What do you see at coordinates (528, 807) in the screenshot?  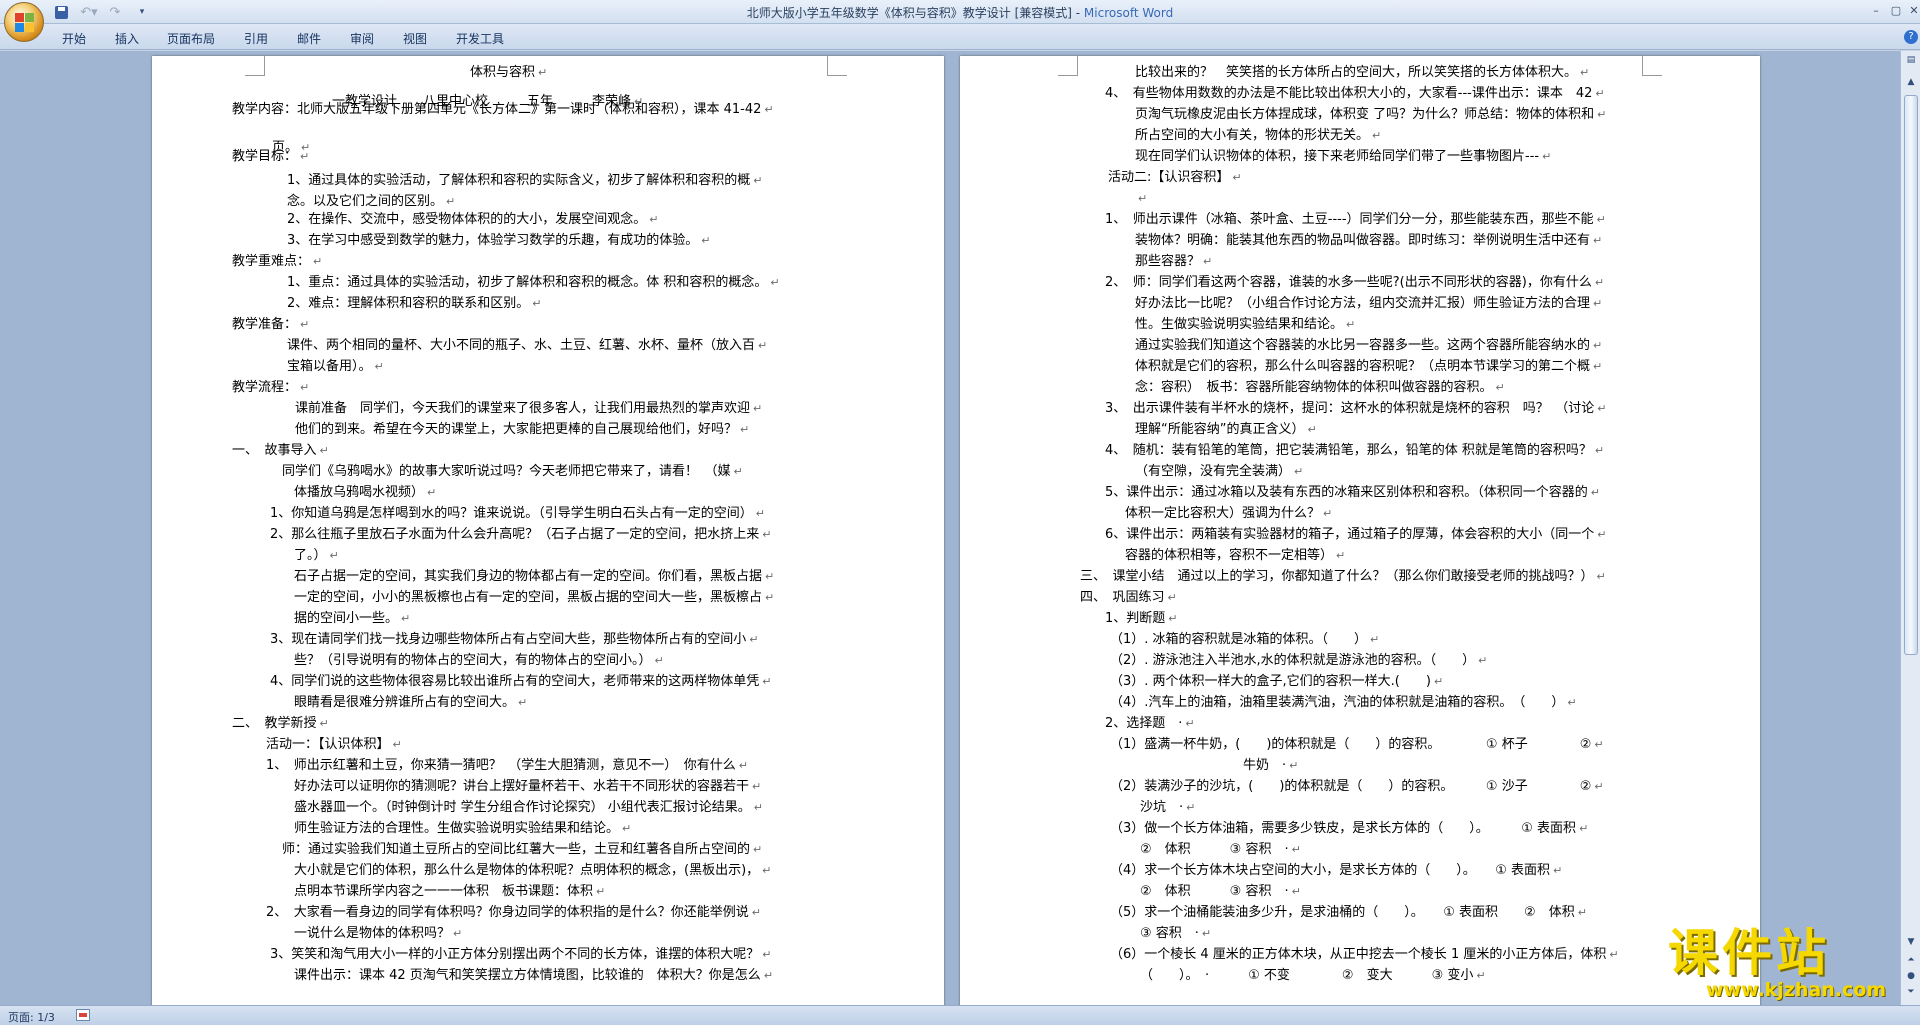 I see `document-line: 盛水器皿一个。（时钟倒计时 学生分组合作讨论探究） 小组代表汇报讨论结果。 ↵` at bounding box center [528, 807].